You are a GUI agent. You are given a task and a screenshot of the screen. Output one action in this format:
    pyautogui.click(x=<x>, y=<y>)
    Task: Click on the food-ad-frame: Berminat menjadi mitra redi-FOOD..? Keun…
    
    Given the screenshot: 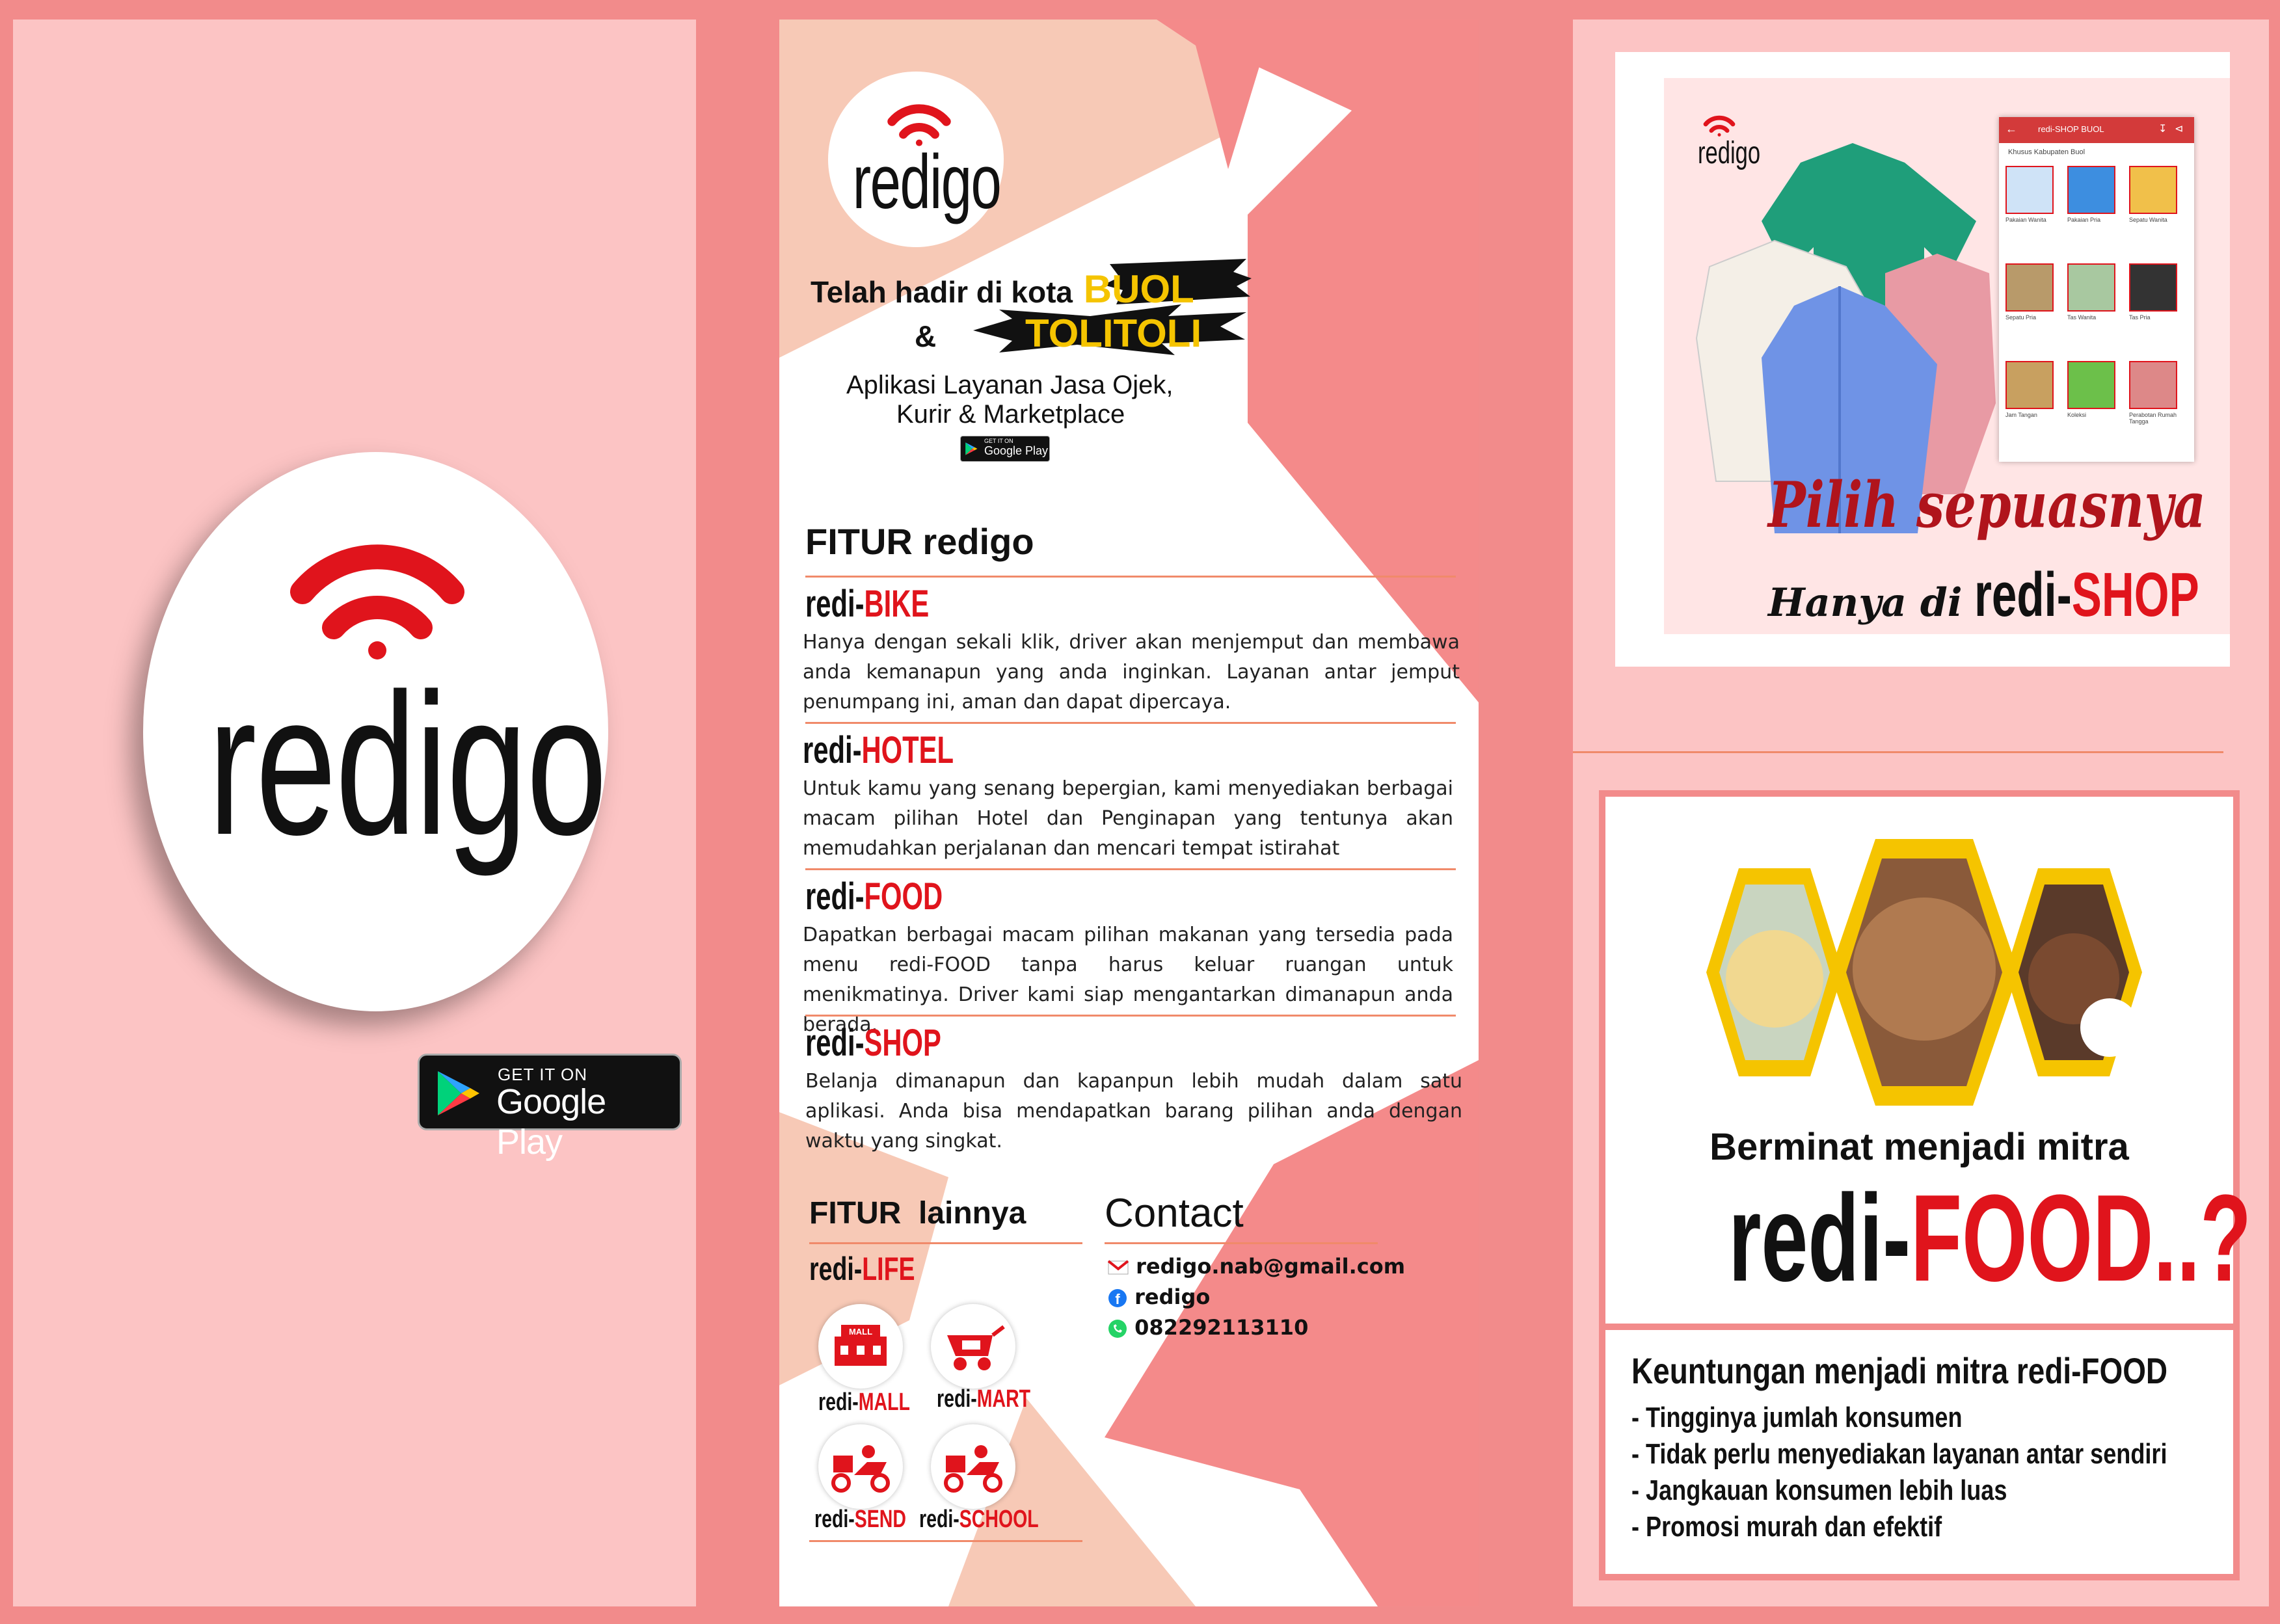 What is the action you would take?
    pyautogui.click(x=1925, y=1185)
    